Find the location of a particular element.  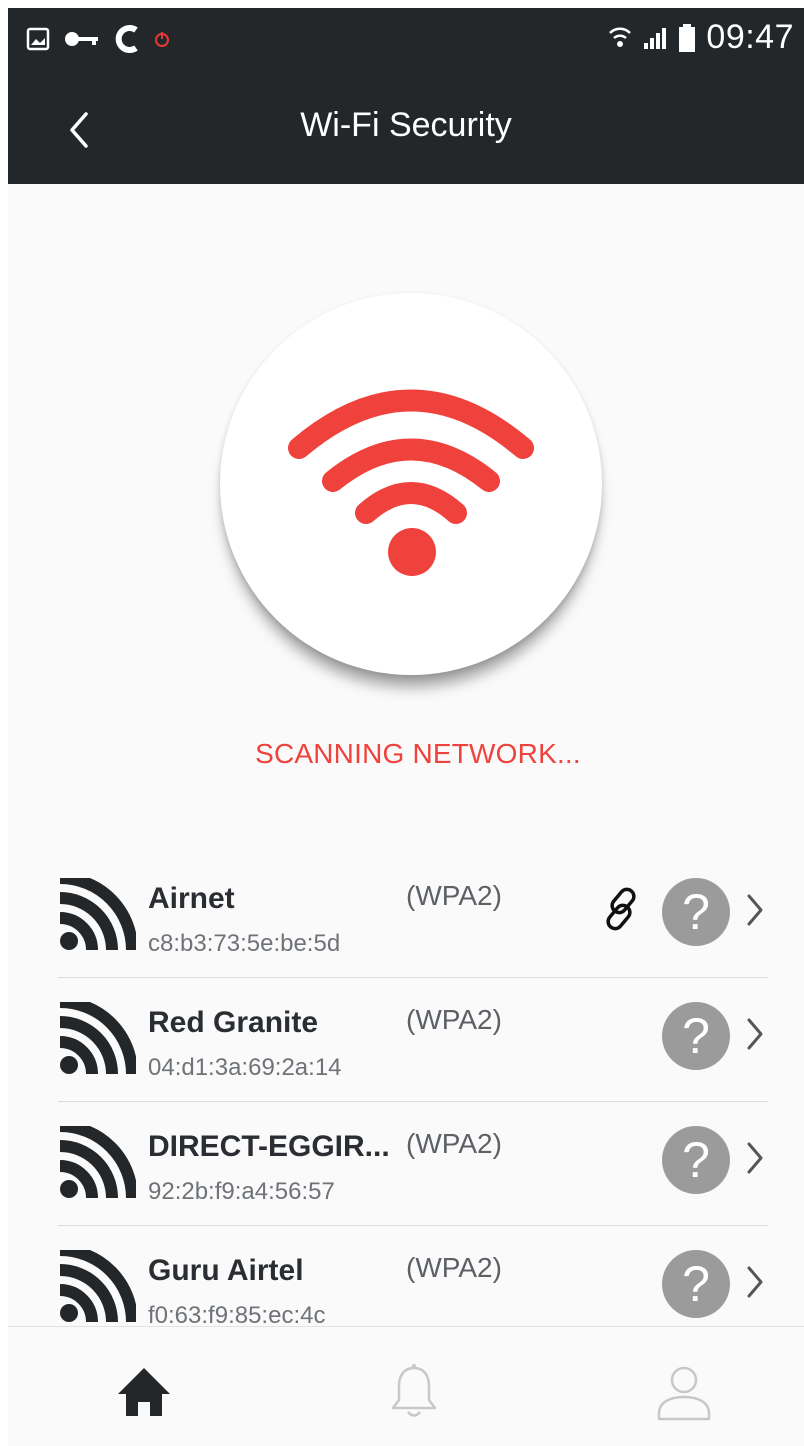

home-icon is located at coordinates (144, 1392).